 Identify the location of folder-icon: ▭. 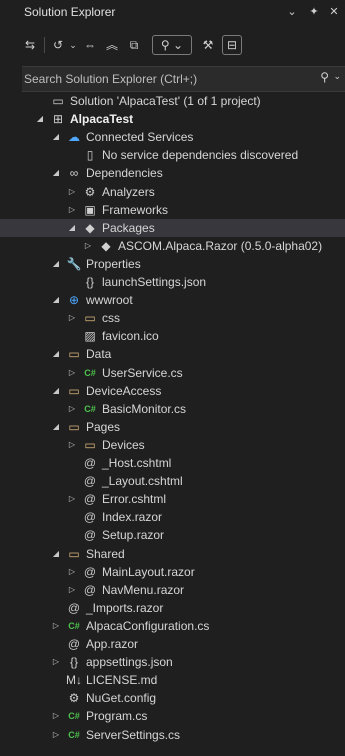
(74, 554).